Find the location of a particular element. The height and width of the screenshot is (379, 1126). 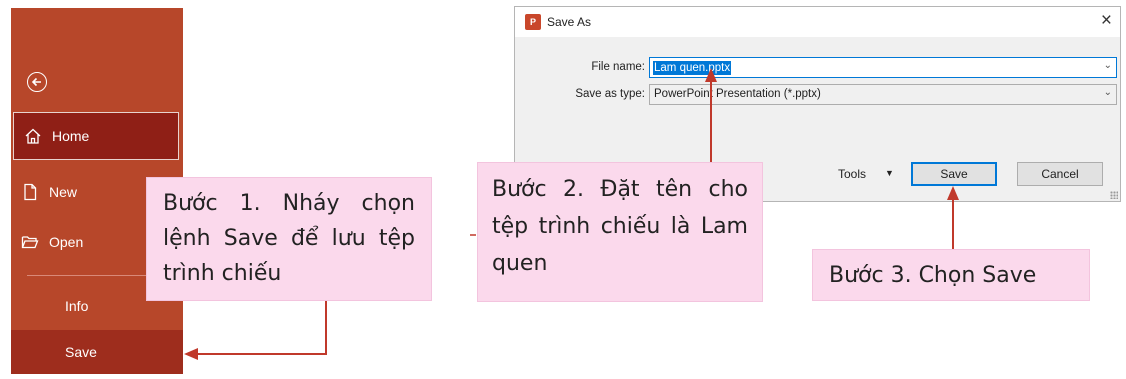

arrow-step-2-head is located at coordinates (711, 75).